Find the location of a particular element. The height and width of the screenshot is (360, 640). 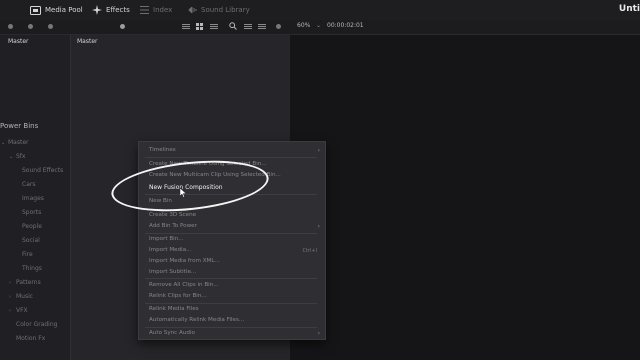

power-bin-item: Fire is located at coordinates (27, 254).